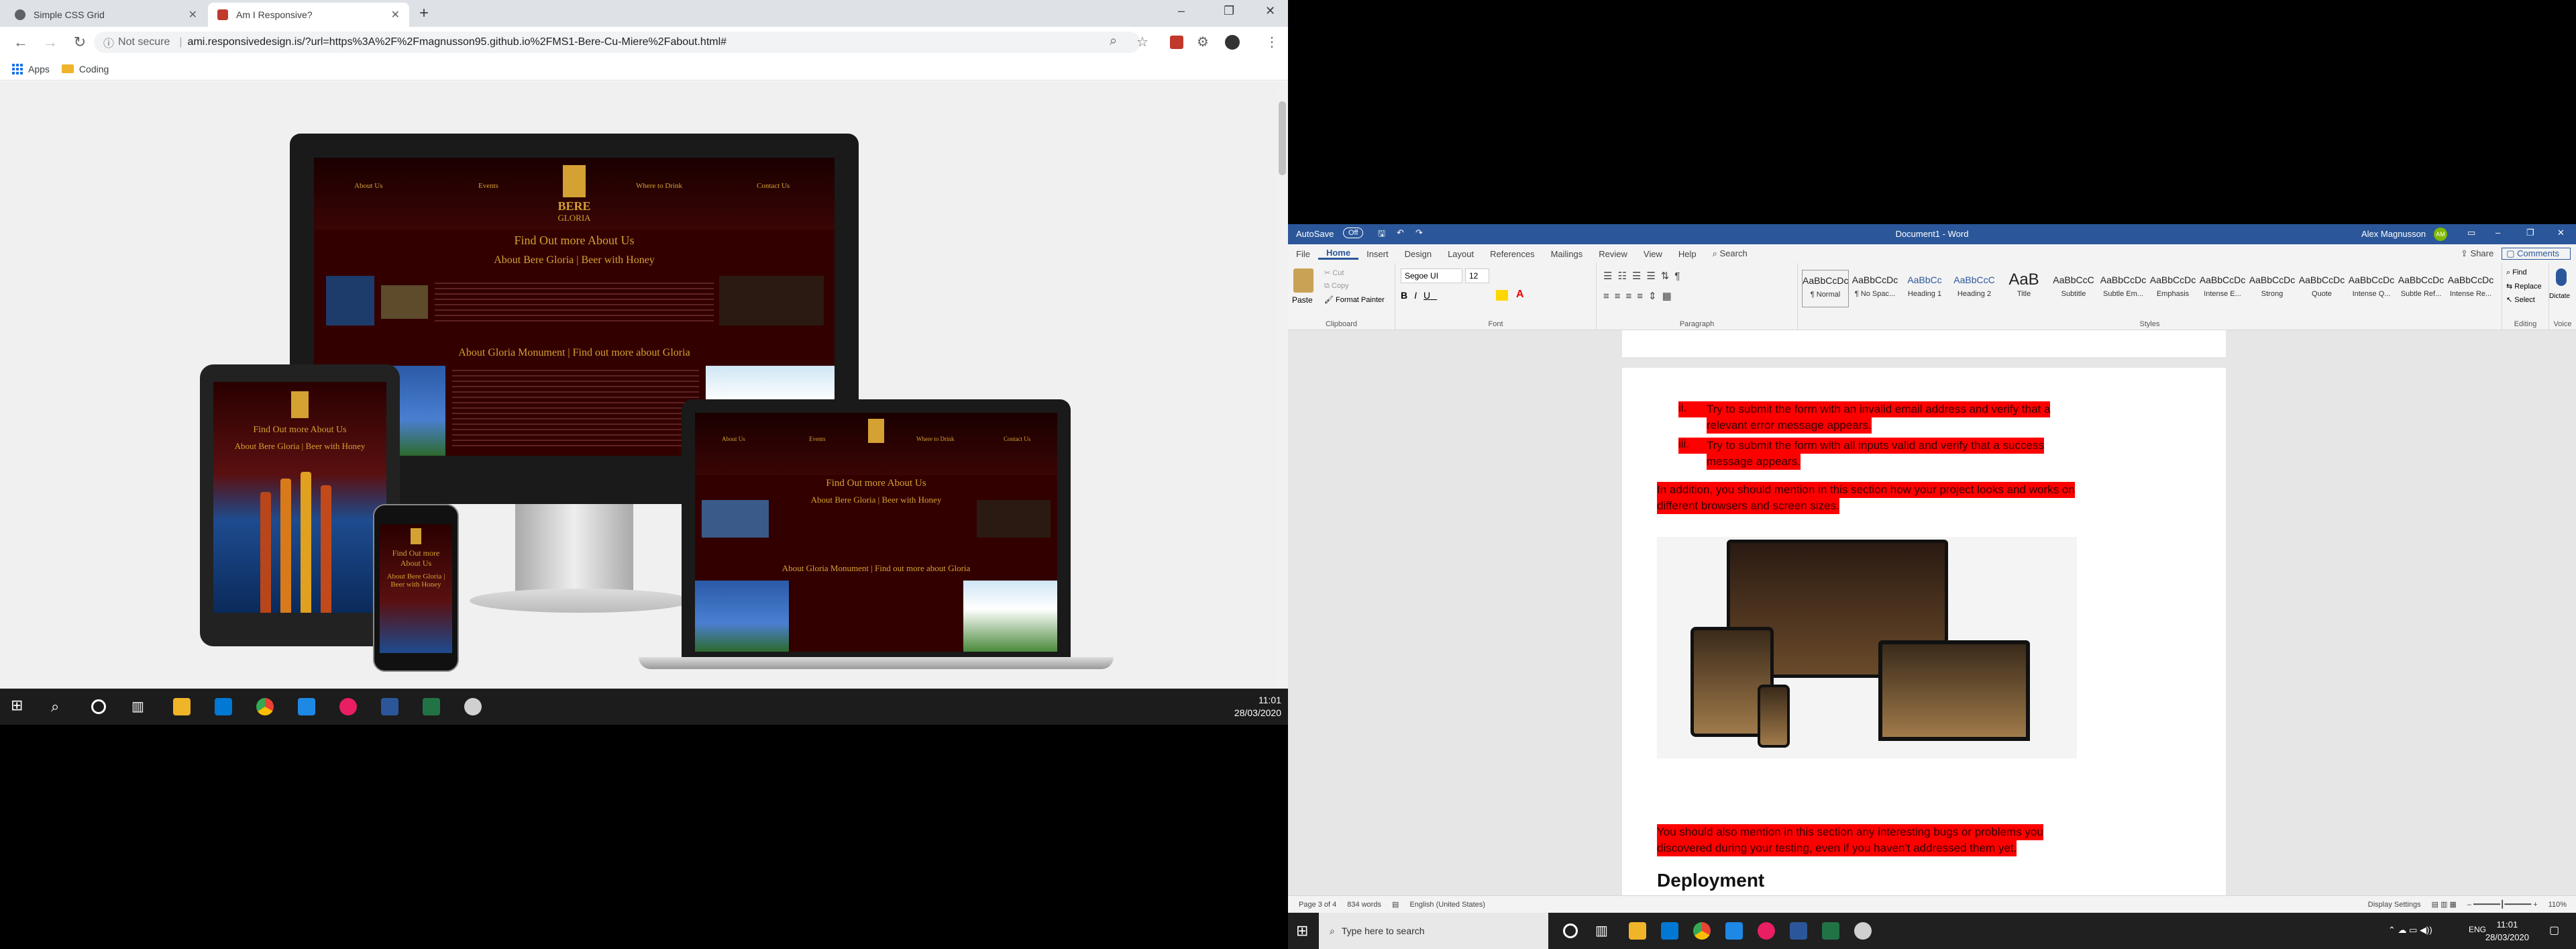 The height and width of the screenshot is (949, 2576). What do you see at coordinates (1924, 288) in the screenshot?
I see `style-2: AaBbCc Heading 1` at bounding box center [1924, 288].